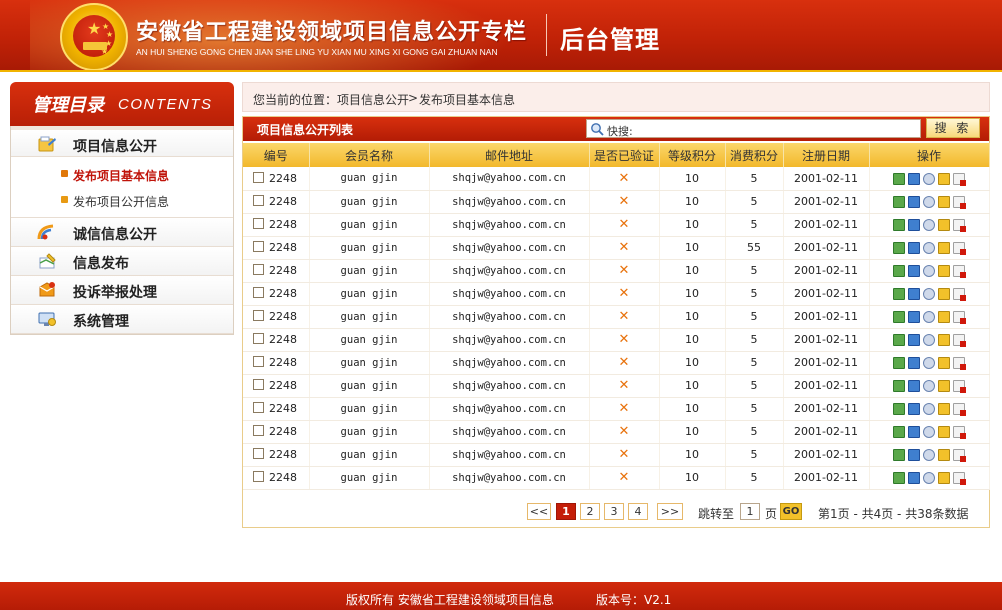  Describe the element at coordinates (791, 511) in the screenshot. I see `go-button: GO` at that location.